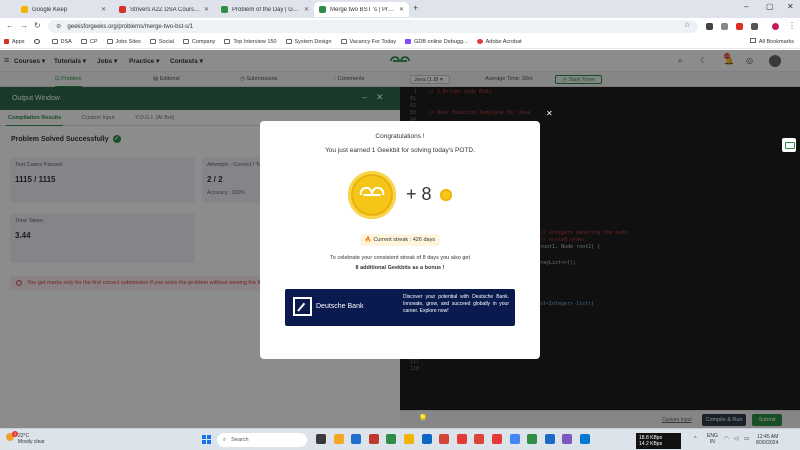  Describe the element at coordinates (658, 441) in the screenshot. I see `network-speed: 18.8 KBps 14.2 KBps` at that location.